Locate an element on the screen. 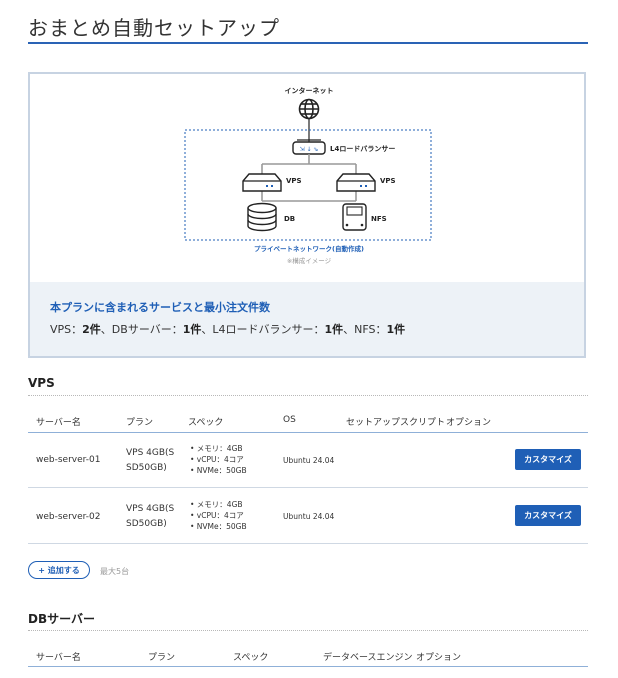 The image size is (618, 678). db-count: 1件 is located at coordinates (192, 329).